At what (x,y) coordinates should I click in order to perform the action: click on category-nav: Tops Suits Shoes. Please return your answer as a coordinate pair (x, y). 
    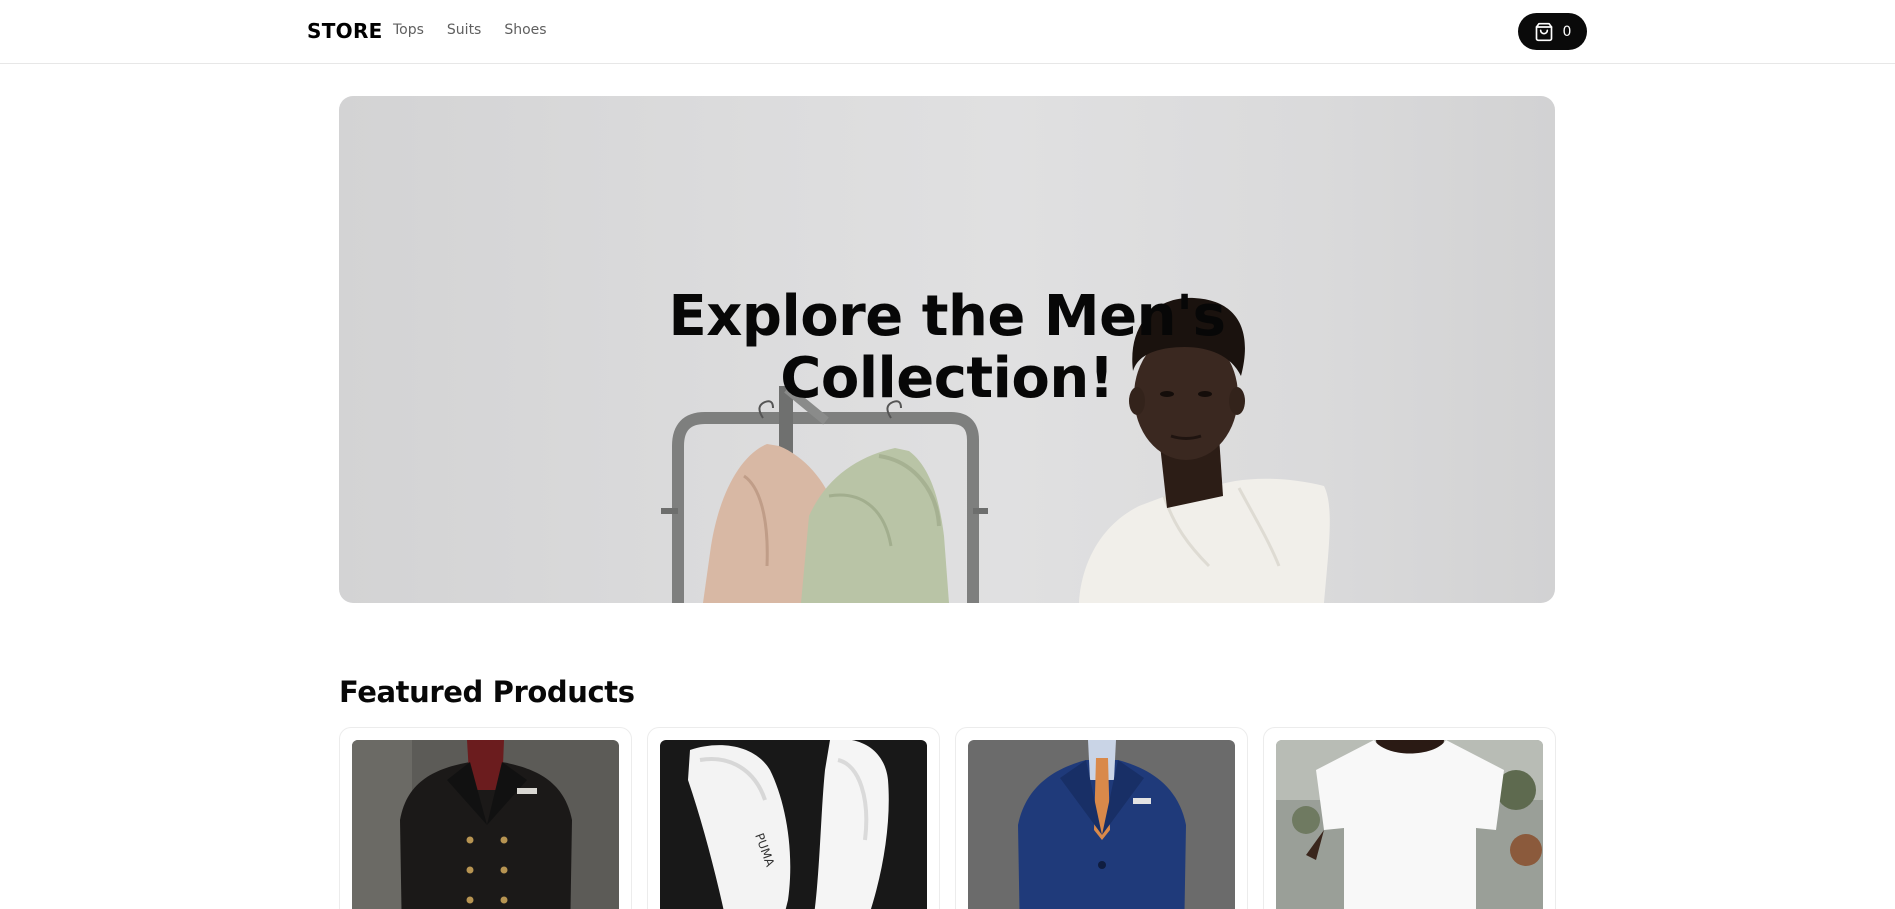
    Looking at the image, I should click on (470, 30).